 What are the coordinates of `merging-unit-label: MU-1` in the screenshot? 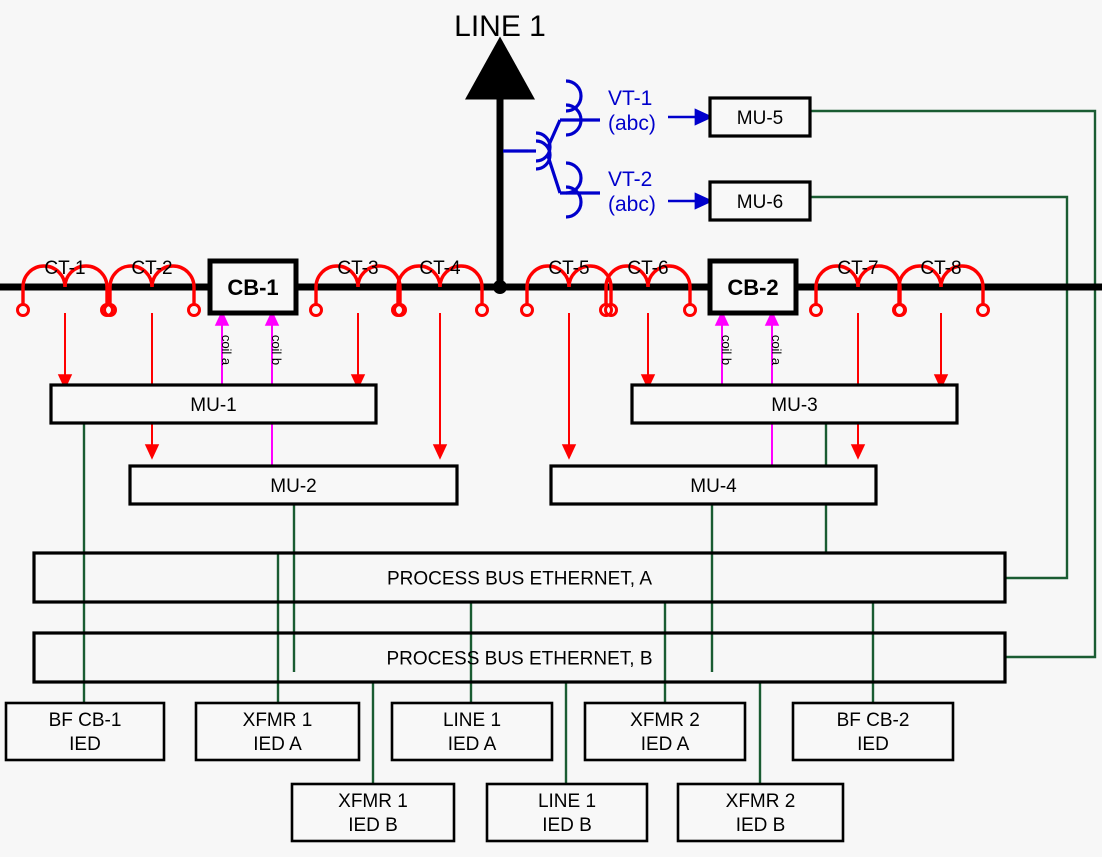 It's located at (213, 405).